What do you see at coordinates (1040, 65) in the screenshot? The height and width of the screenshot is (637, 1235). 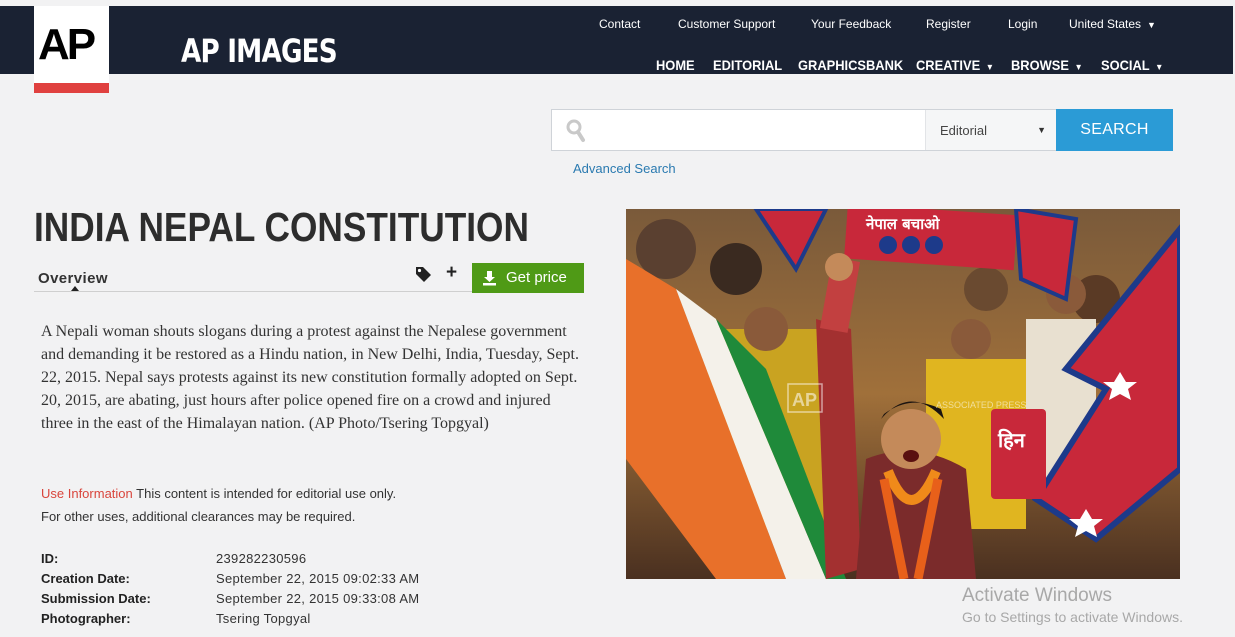 I see `nav-browse-label: BROWSE` at bounding box center [1040, 65].